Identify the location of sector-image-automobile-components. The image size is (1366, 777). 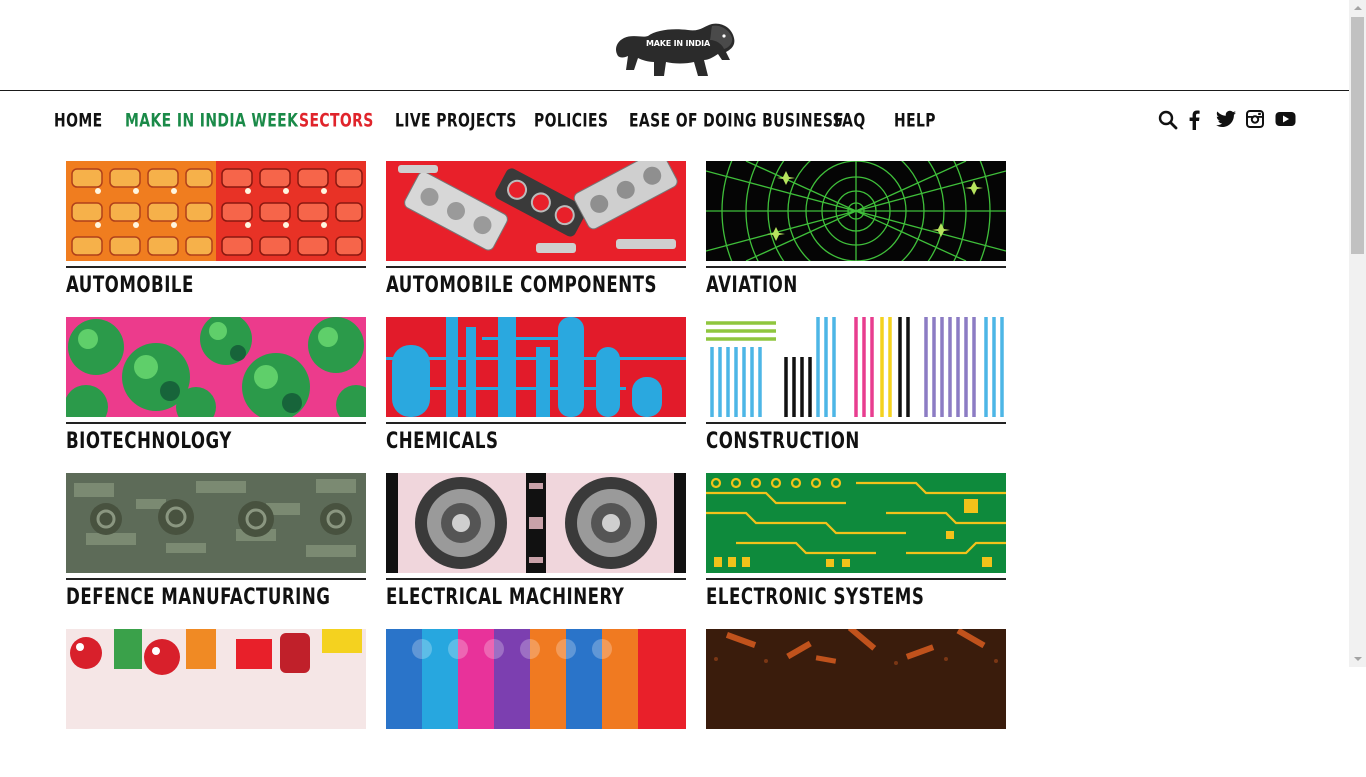
(536, 211).